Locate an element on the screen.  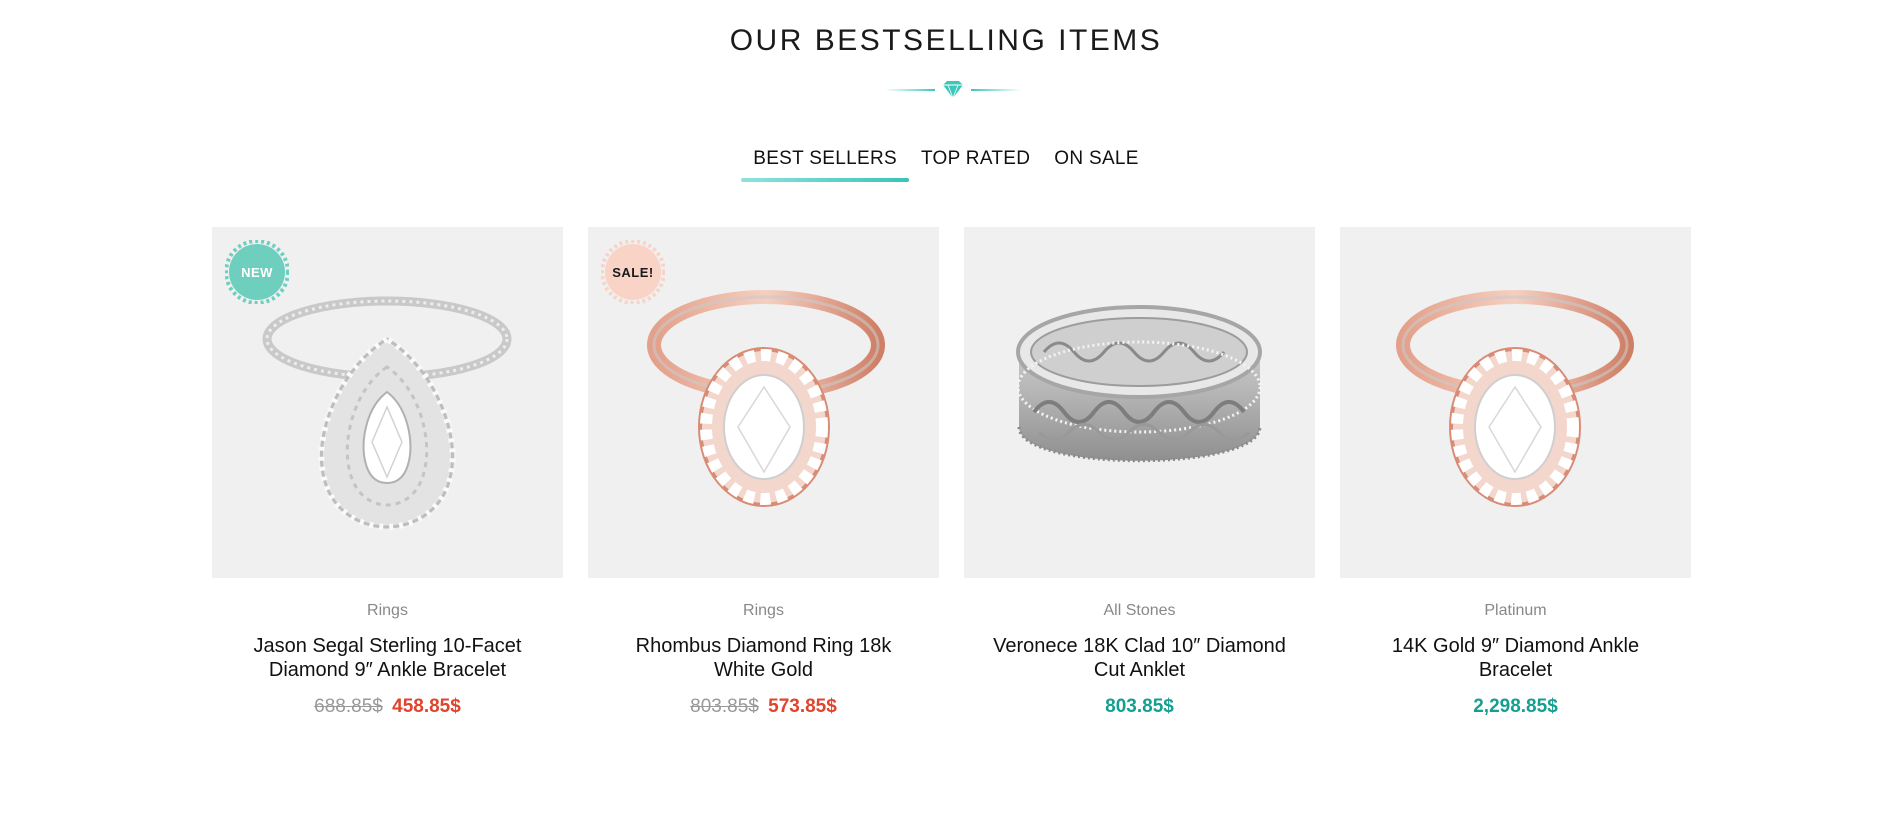
product-price: 803.85$ is located at coordinates (1139, 707).